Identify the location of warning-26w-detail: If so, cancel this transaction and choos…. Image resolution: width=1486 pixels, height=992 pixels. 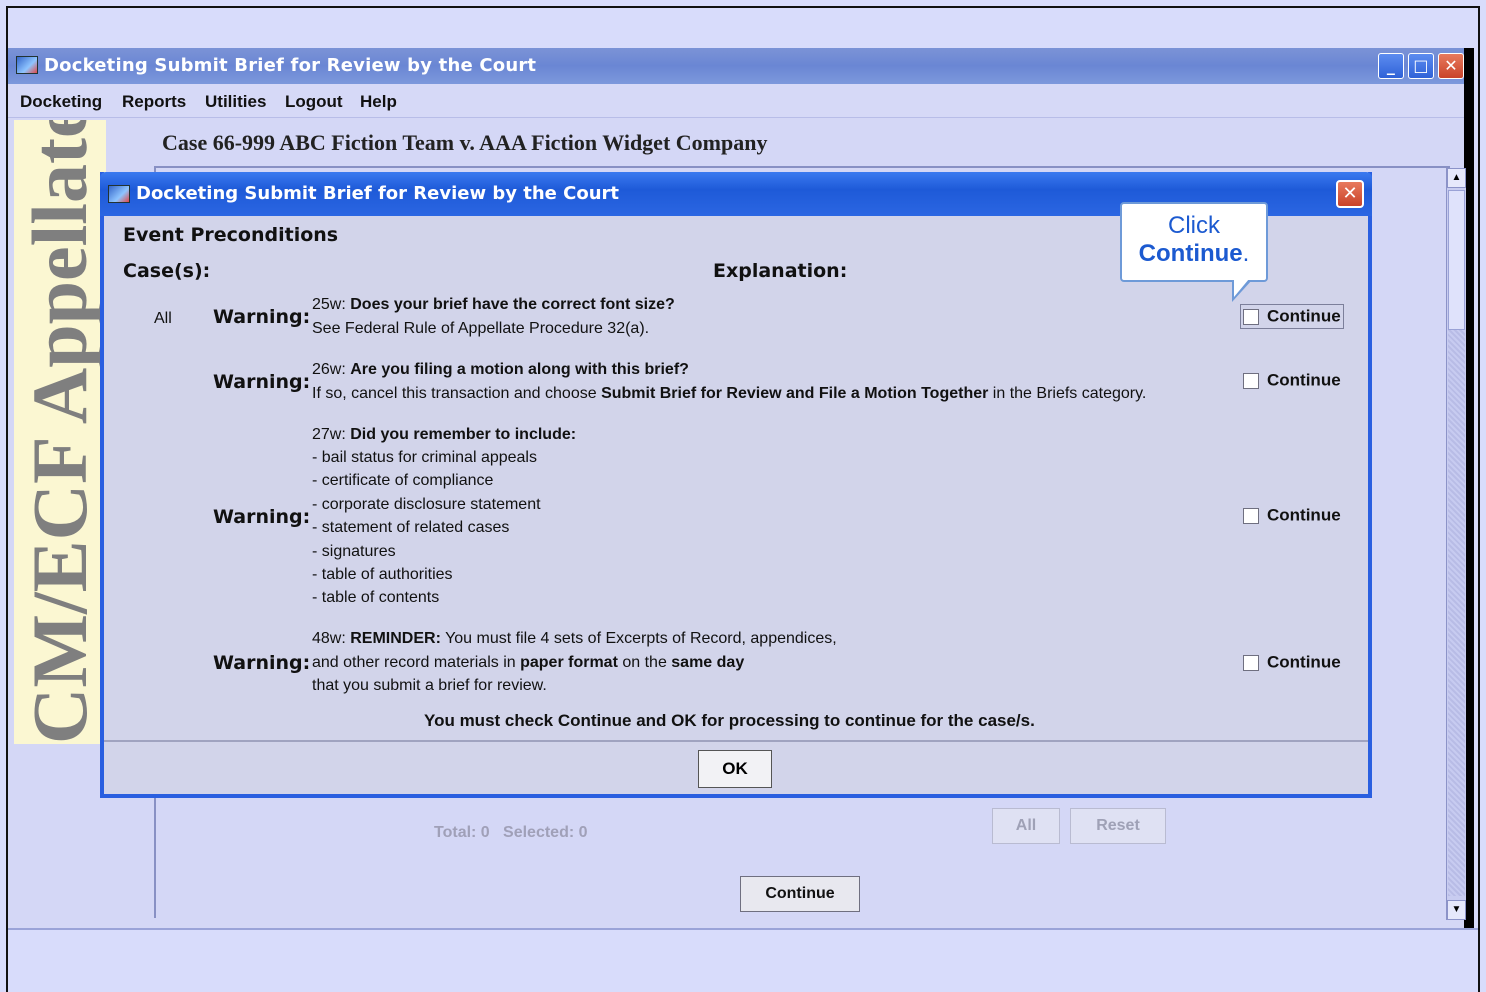
(729, 393).